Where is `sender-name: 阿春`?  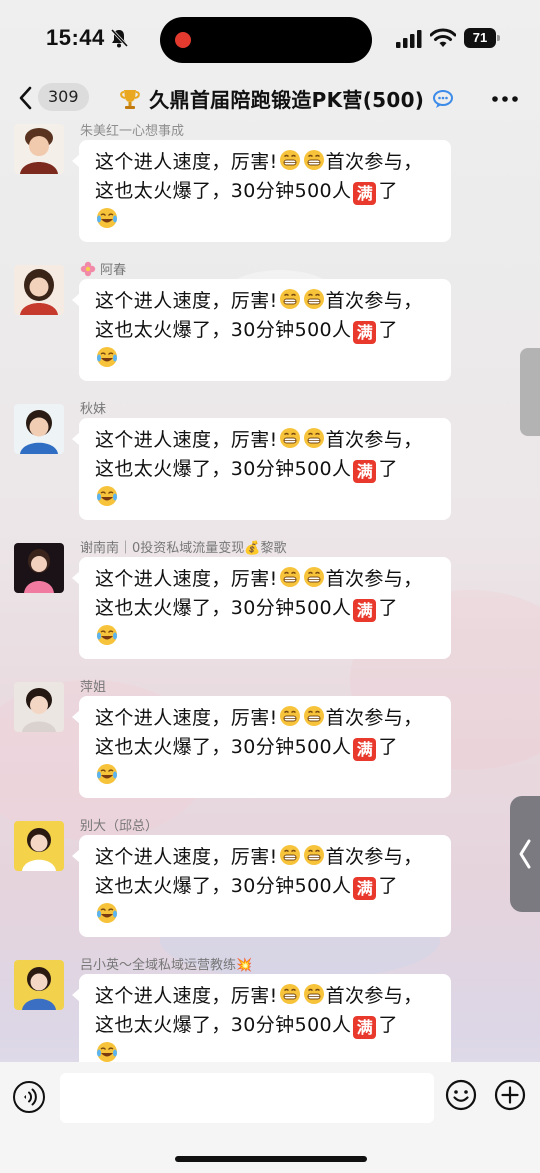 sender-name: 阿春 is located at coordinates (103, 268).